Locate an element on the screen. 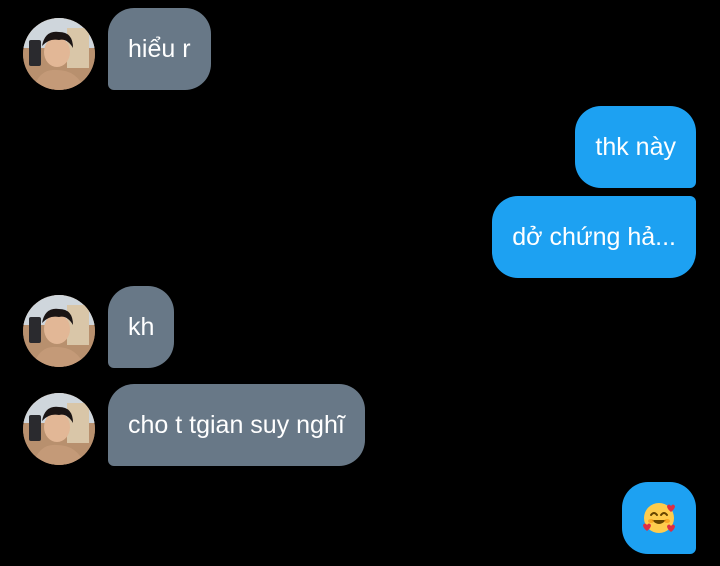  message-bubble-incoming: kh is located at coordinates (141, 327).